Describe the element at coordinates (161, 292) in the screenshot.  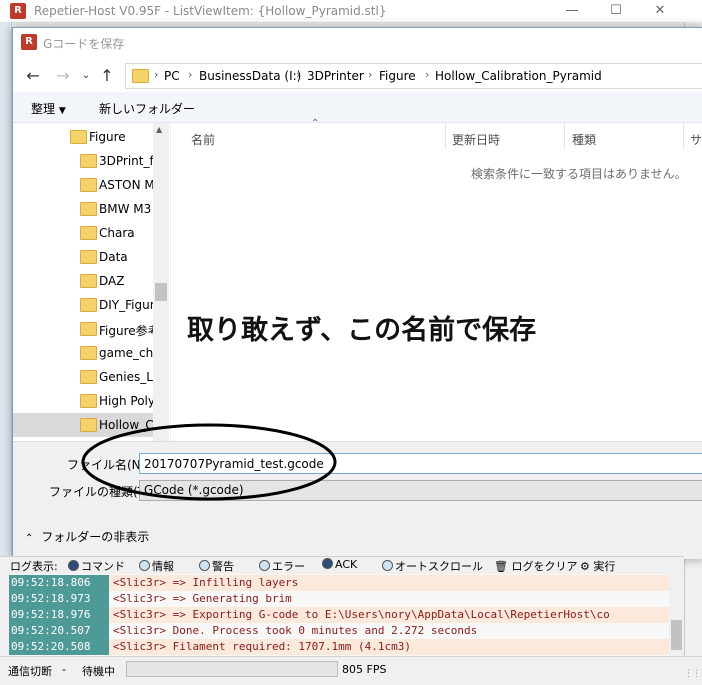
I see `nav-scrollbar-thumb` at that location.